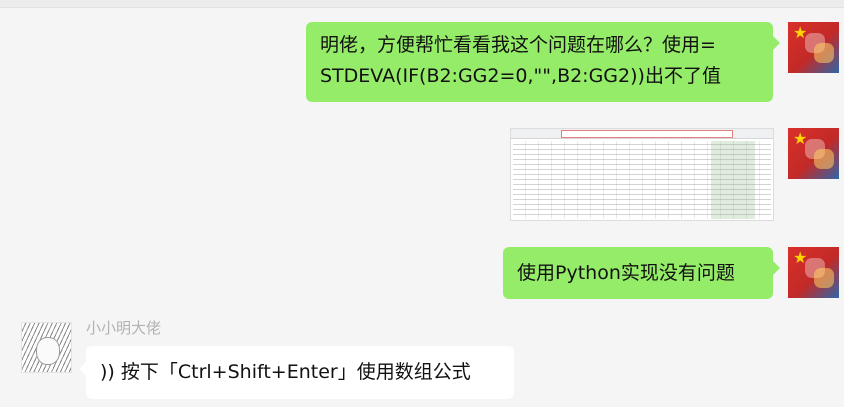 The height and width of the screenshot is (407, 844). Describe the element at coordinates (647, 134) in the screenshot. I see `formula-bar-highlight` at that location.